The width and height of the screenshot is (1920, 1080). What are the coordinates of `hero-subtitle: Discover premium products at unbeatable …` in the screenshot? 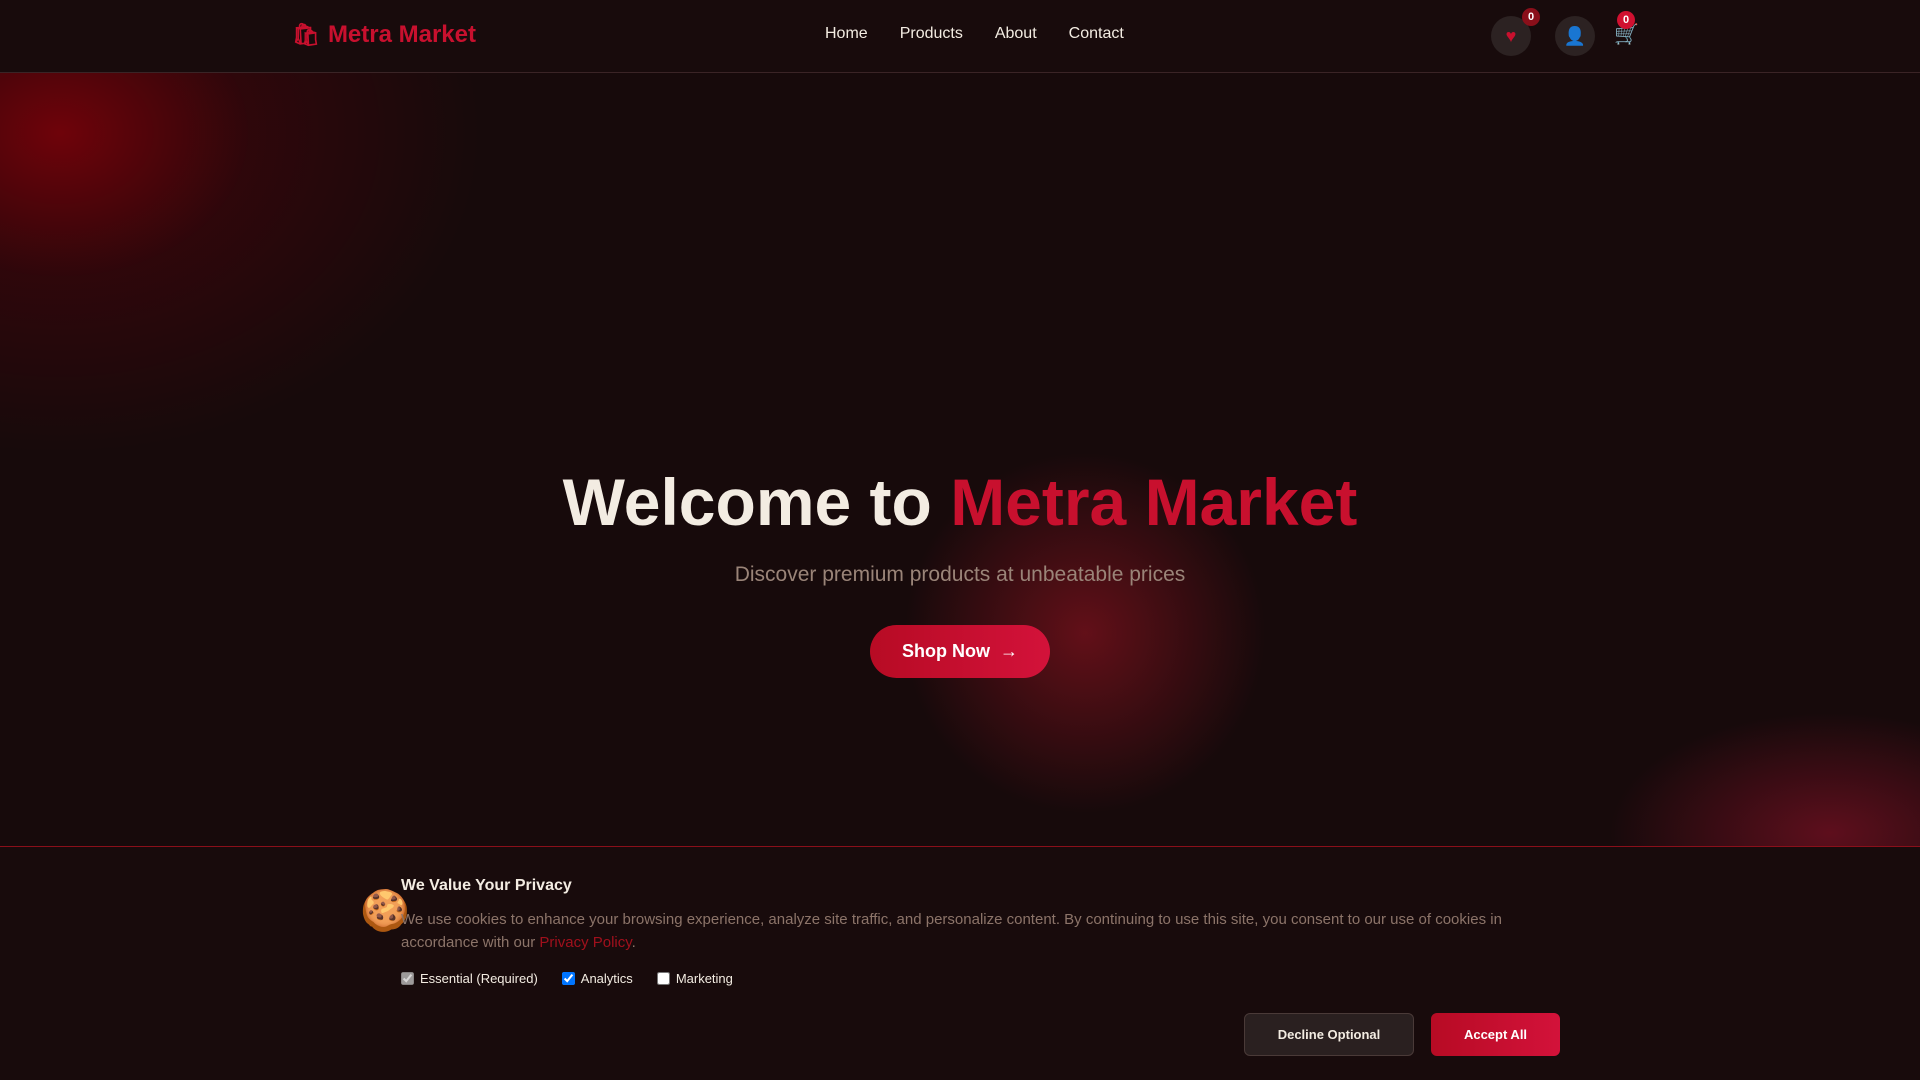 It's located at (960, 574).